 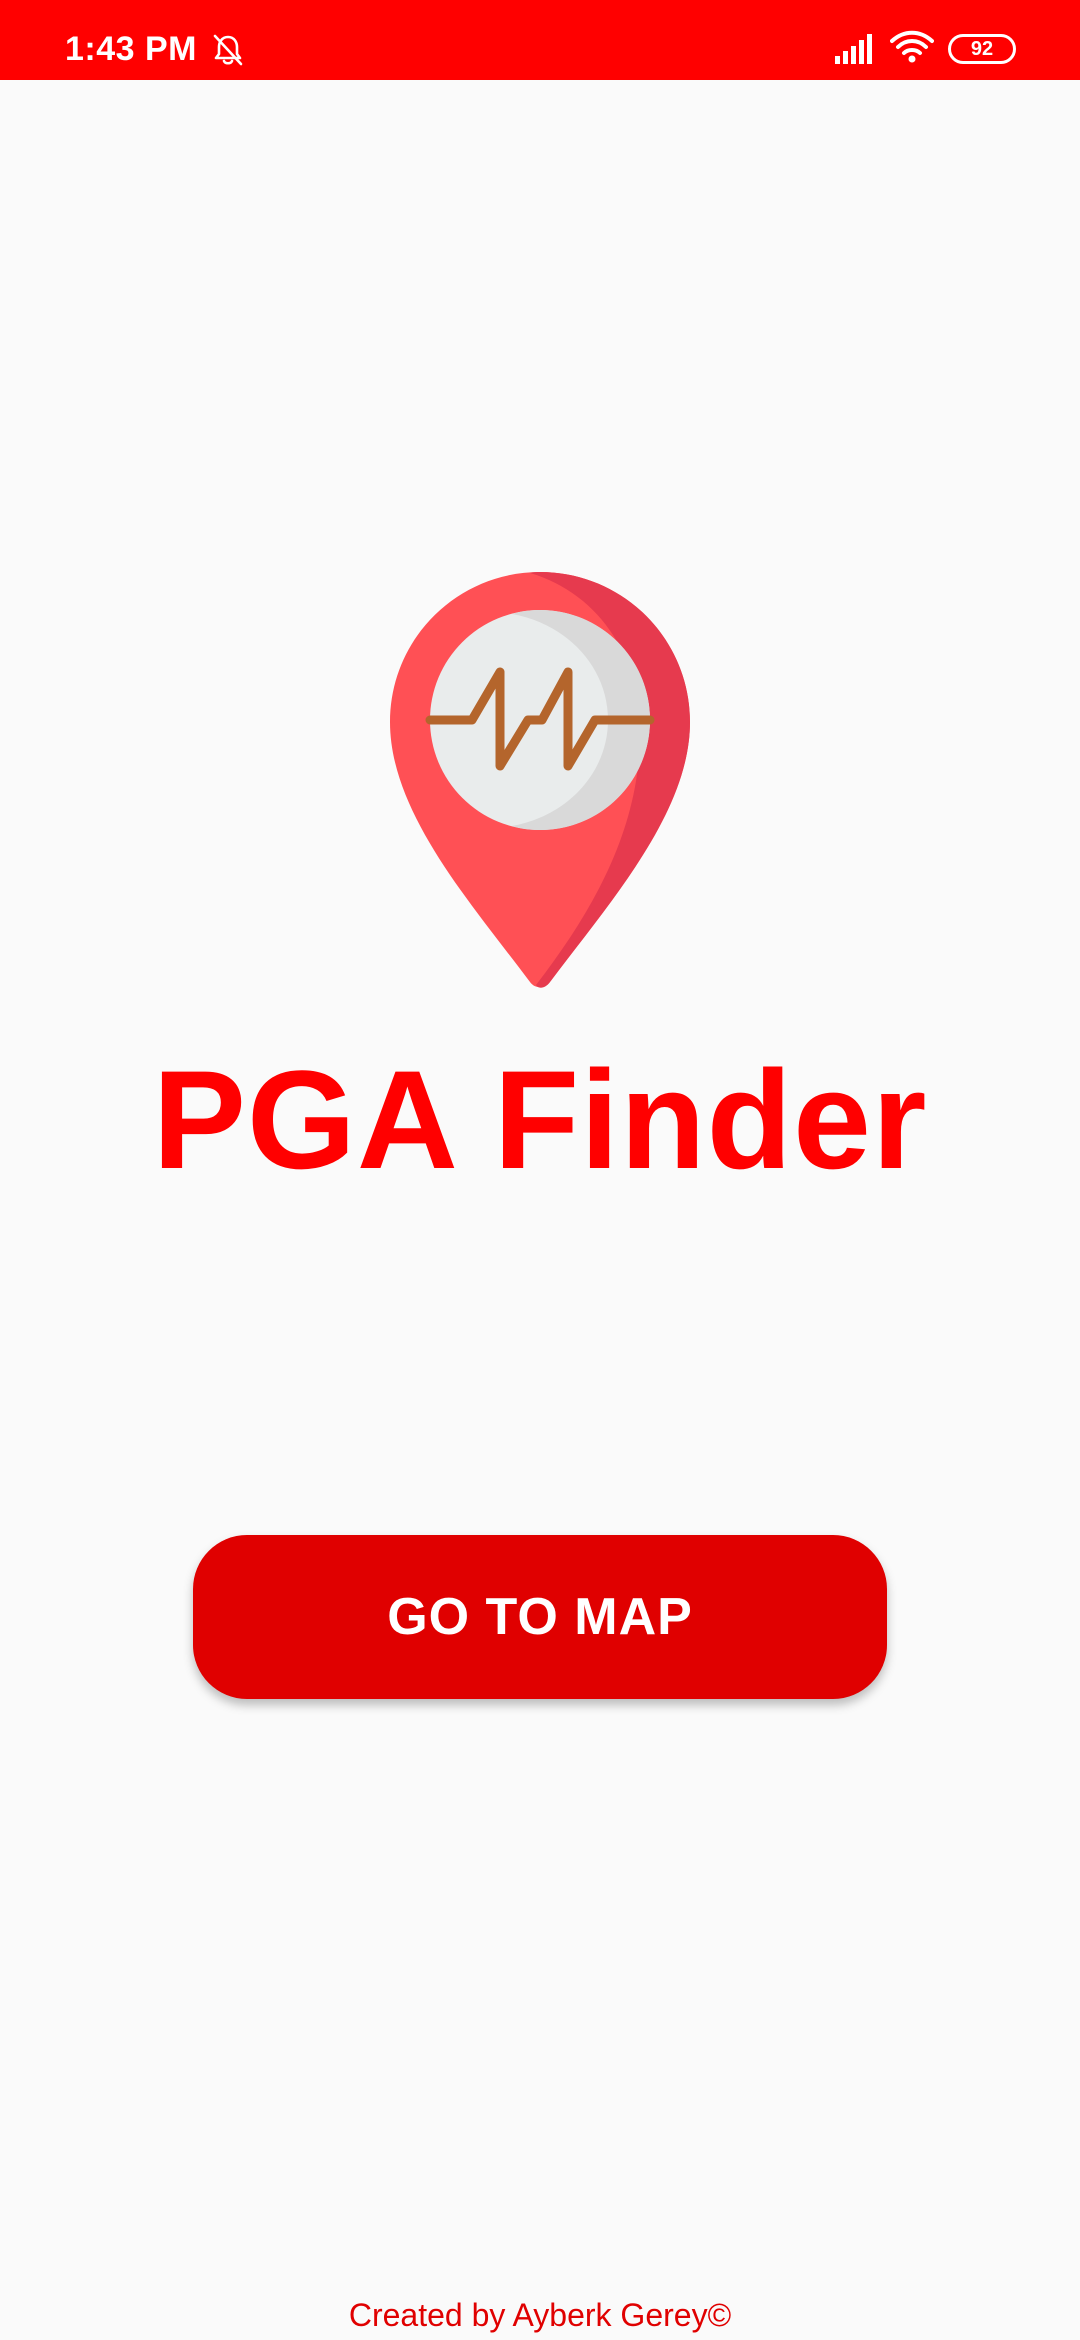 What do you see at coordinates (540, 2315) in the screenshot?
I see `footer-credit: Created by Ayberk Gerey©` at bounding box center [540, 2315].